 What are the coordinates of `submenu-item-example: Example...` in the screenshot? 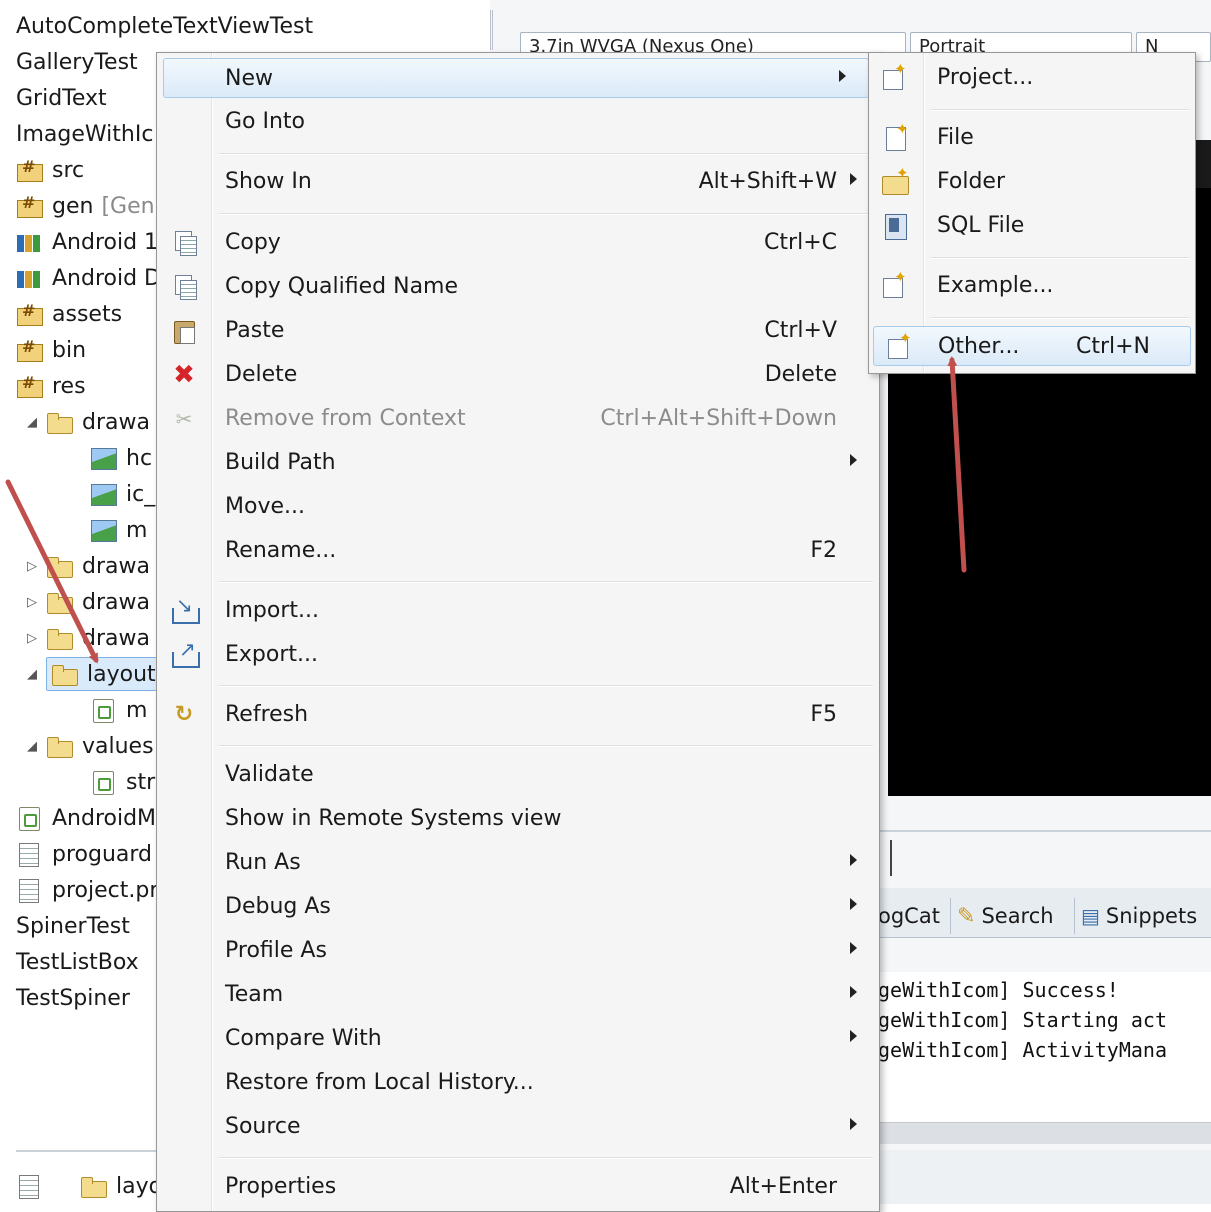 It's located at (1032, 286).